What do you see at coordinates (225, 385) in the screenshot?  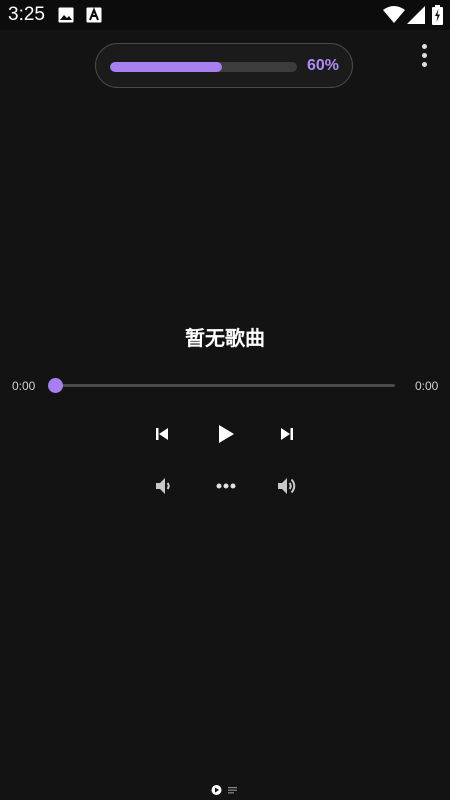 I see `seek-bar` at bounding box center [225, 385].